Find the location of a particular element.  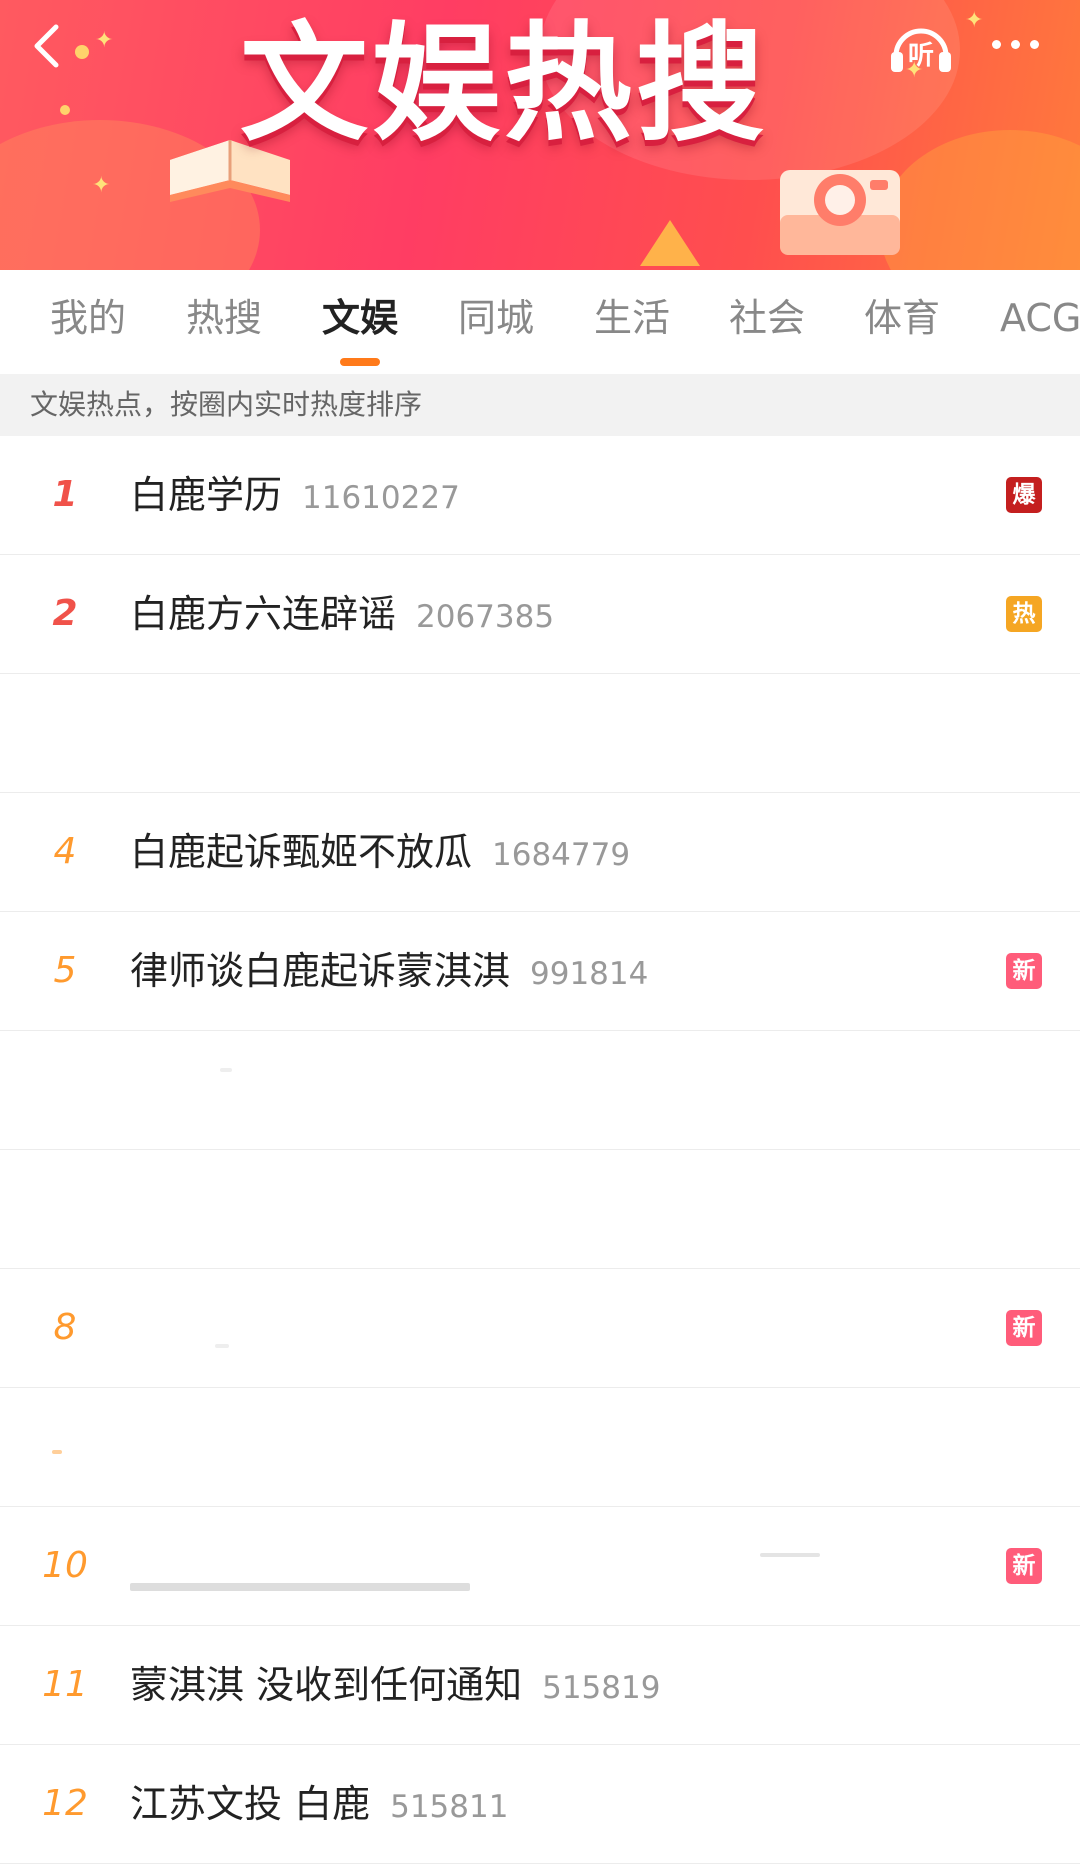

rank-number: 10 is located at coordinates (65, 1565).